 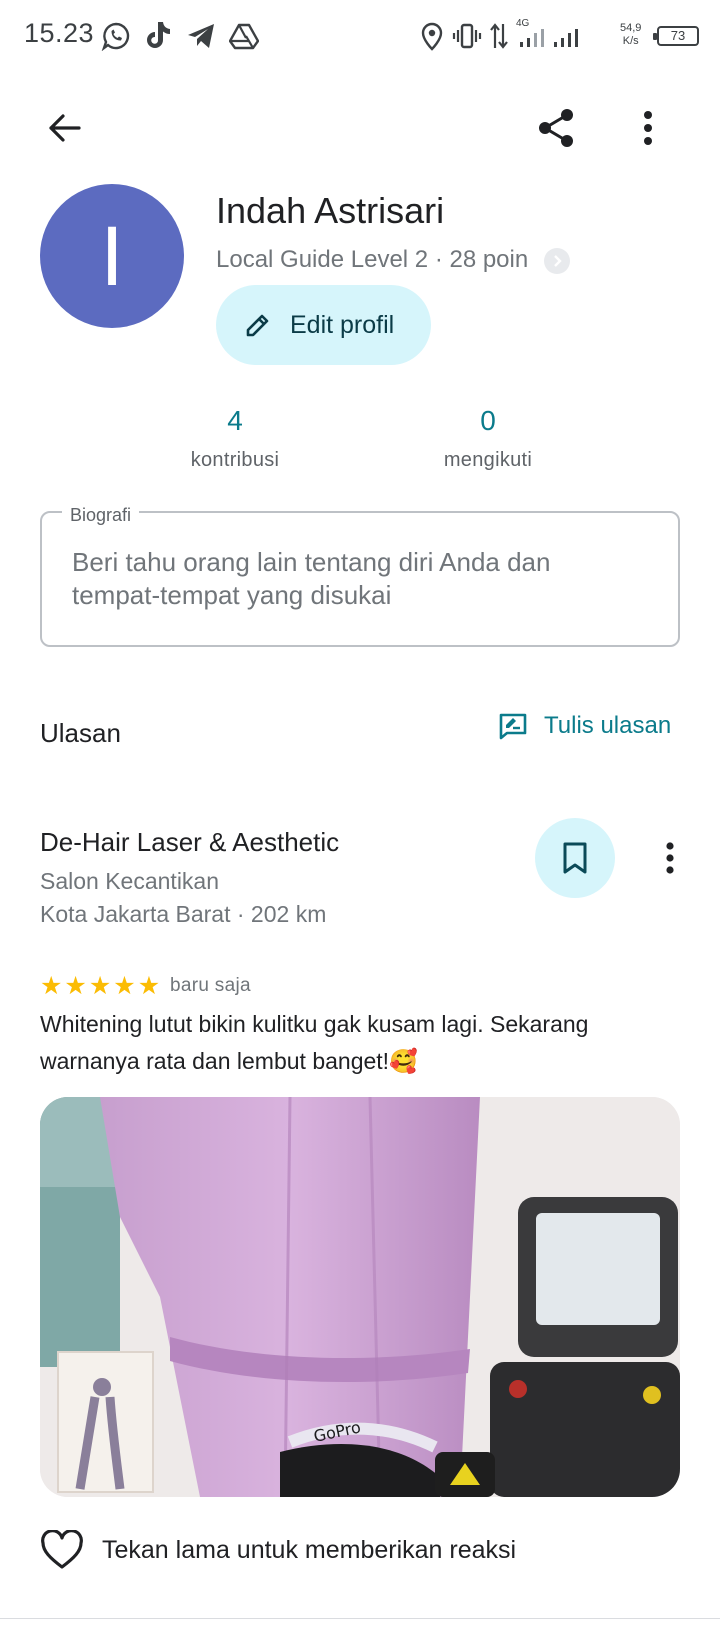 What do you see at coordinates (360, 1618) in the screenshot?
I see `divider` at bounding box center [360, 1618].